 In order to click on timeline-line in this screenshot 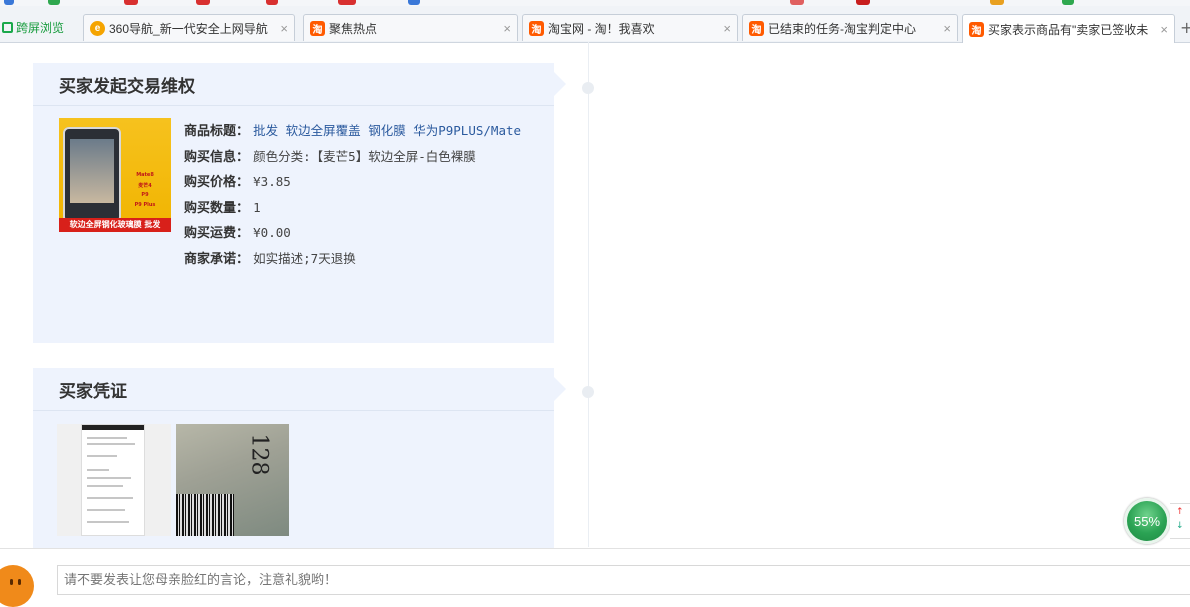, I will do `click(588, 294)`.